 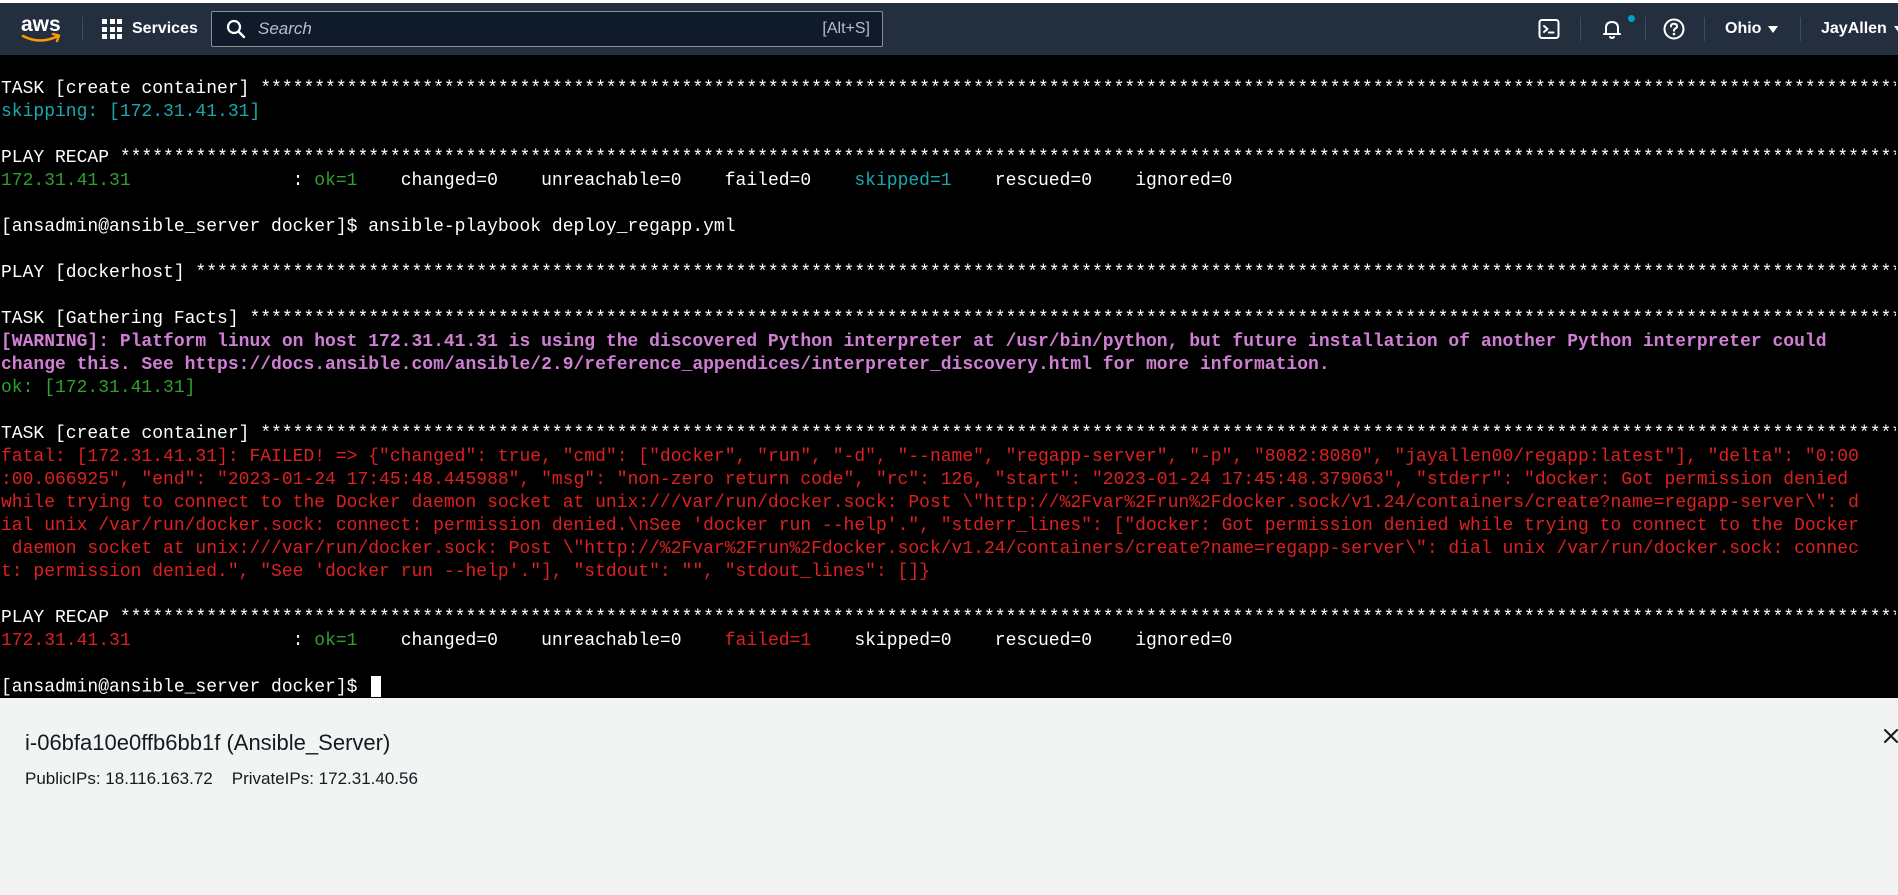 What do you see at coordinates (119, 778) in the screenshot?
I see `public-ips: PublicIPs: 18.116.163.72` at bounding box center [119, 778].